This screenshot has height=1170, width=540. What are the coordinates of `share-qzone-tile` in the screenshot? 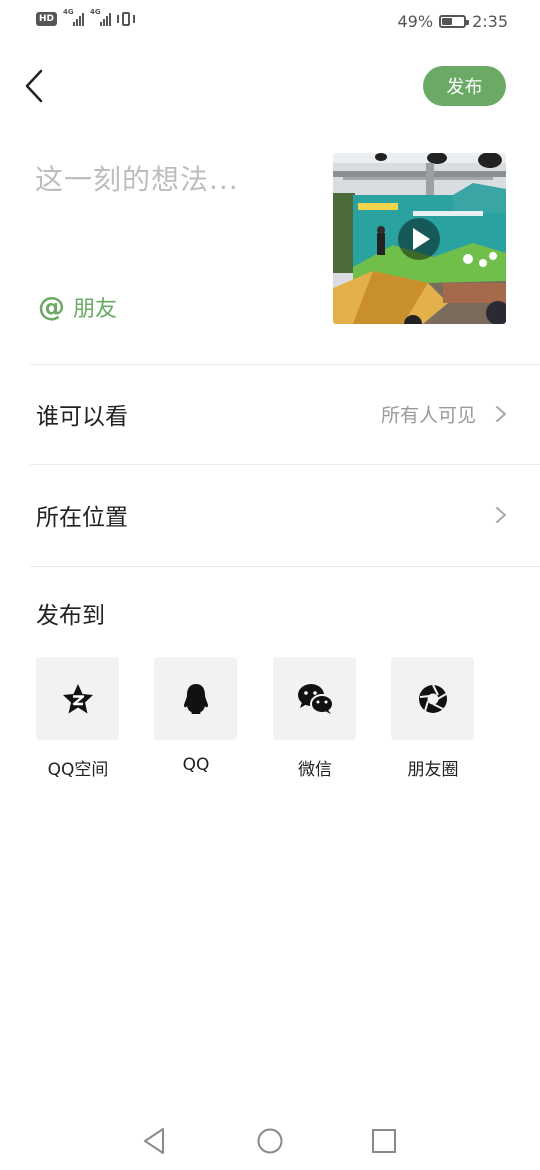 It's located at (77, 698).